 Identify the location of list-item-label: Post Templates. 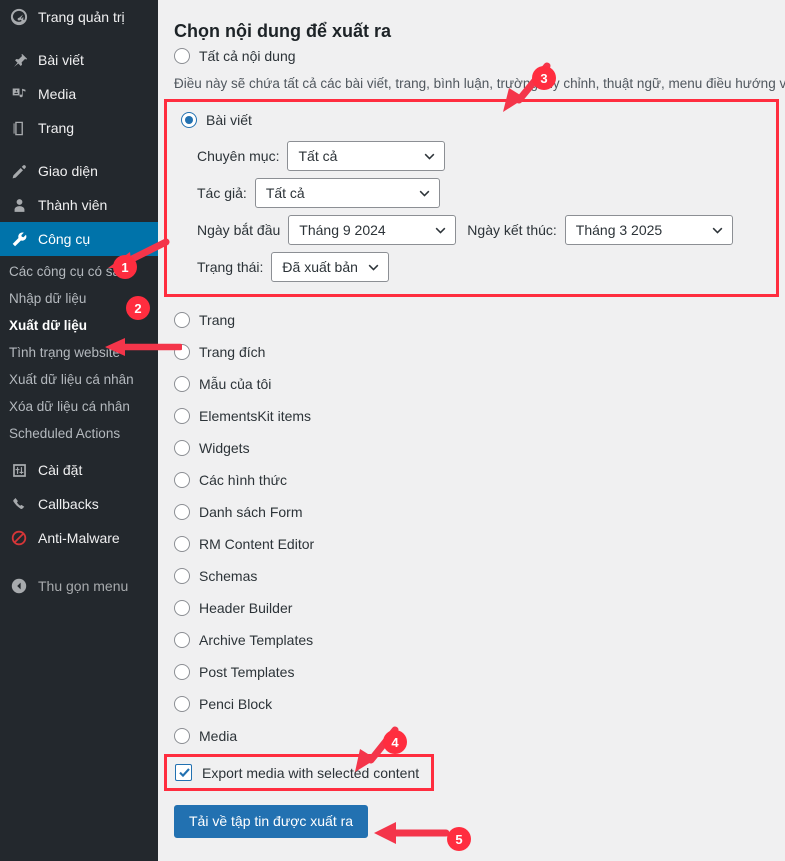
(247, 672).